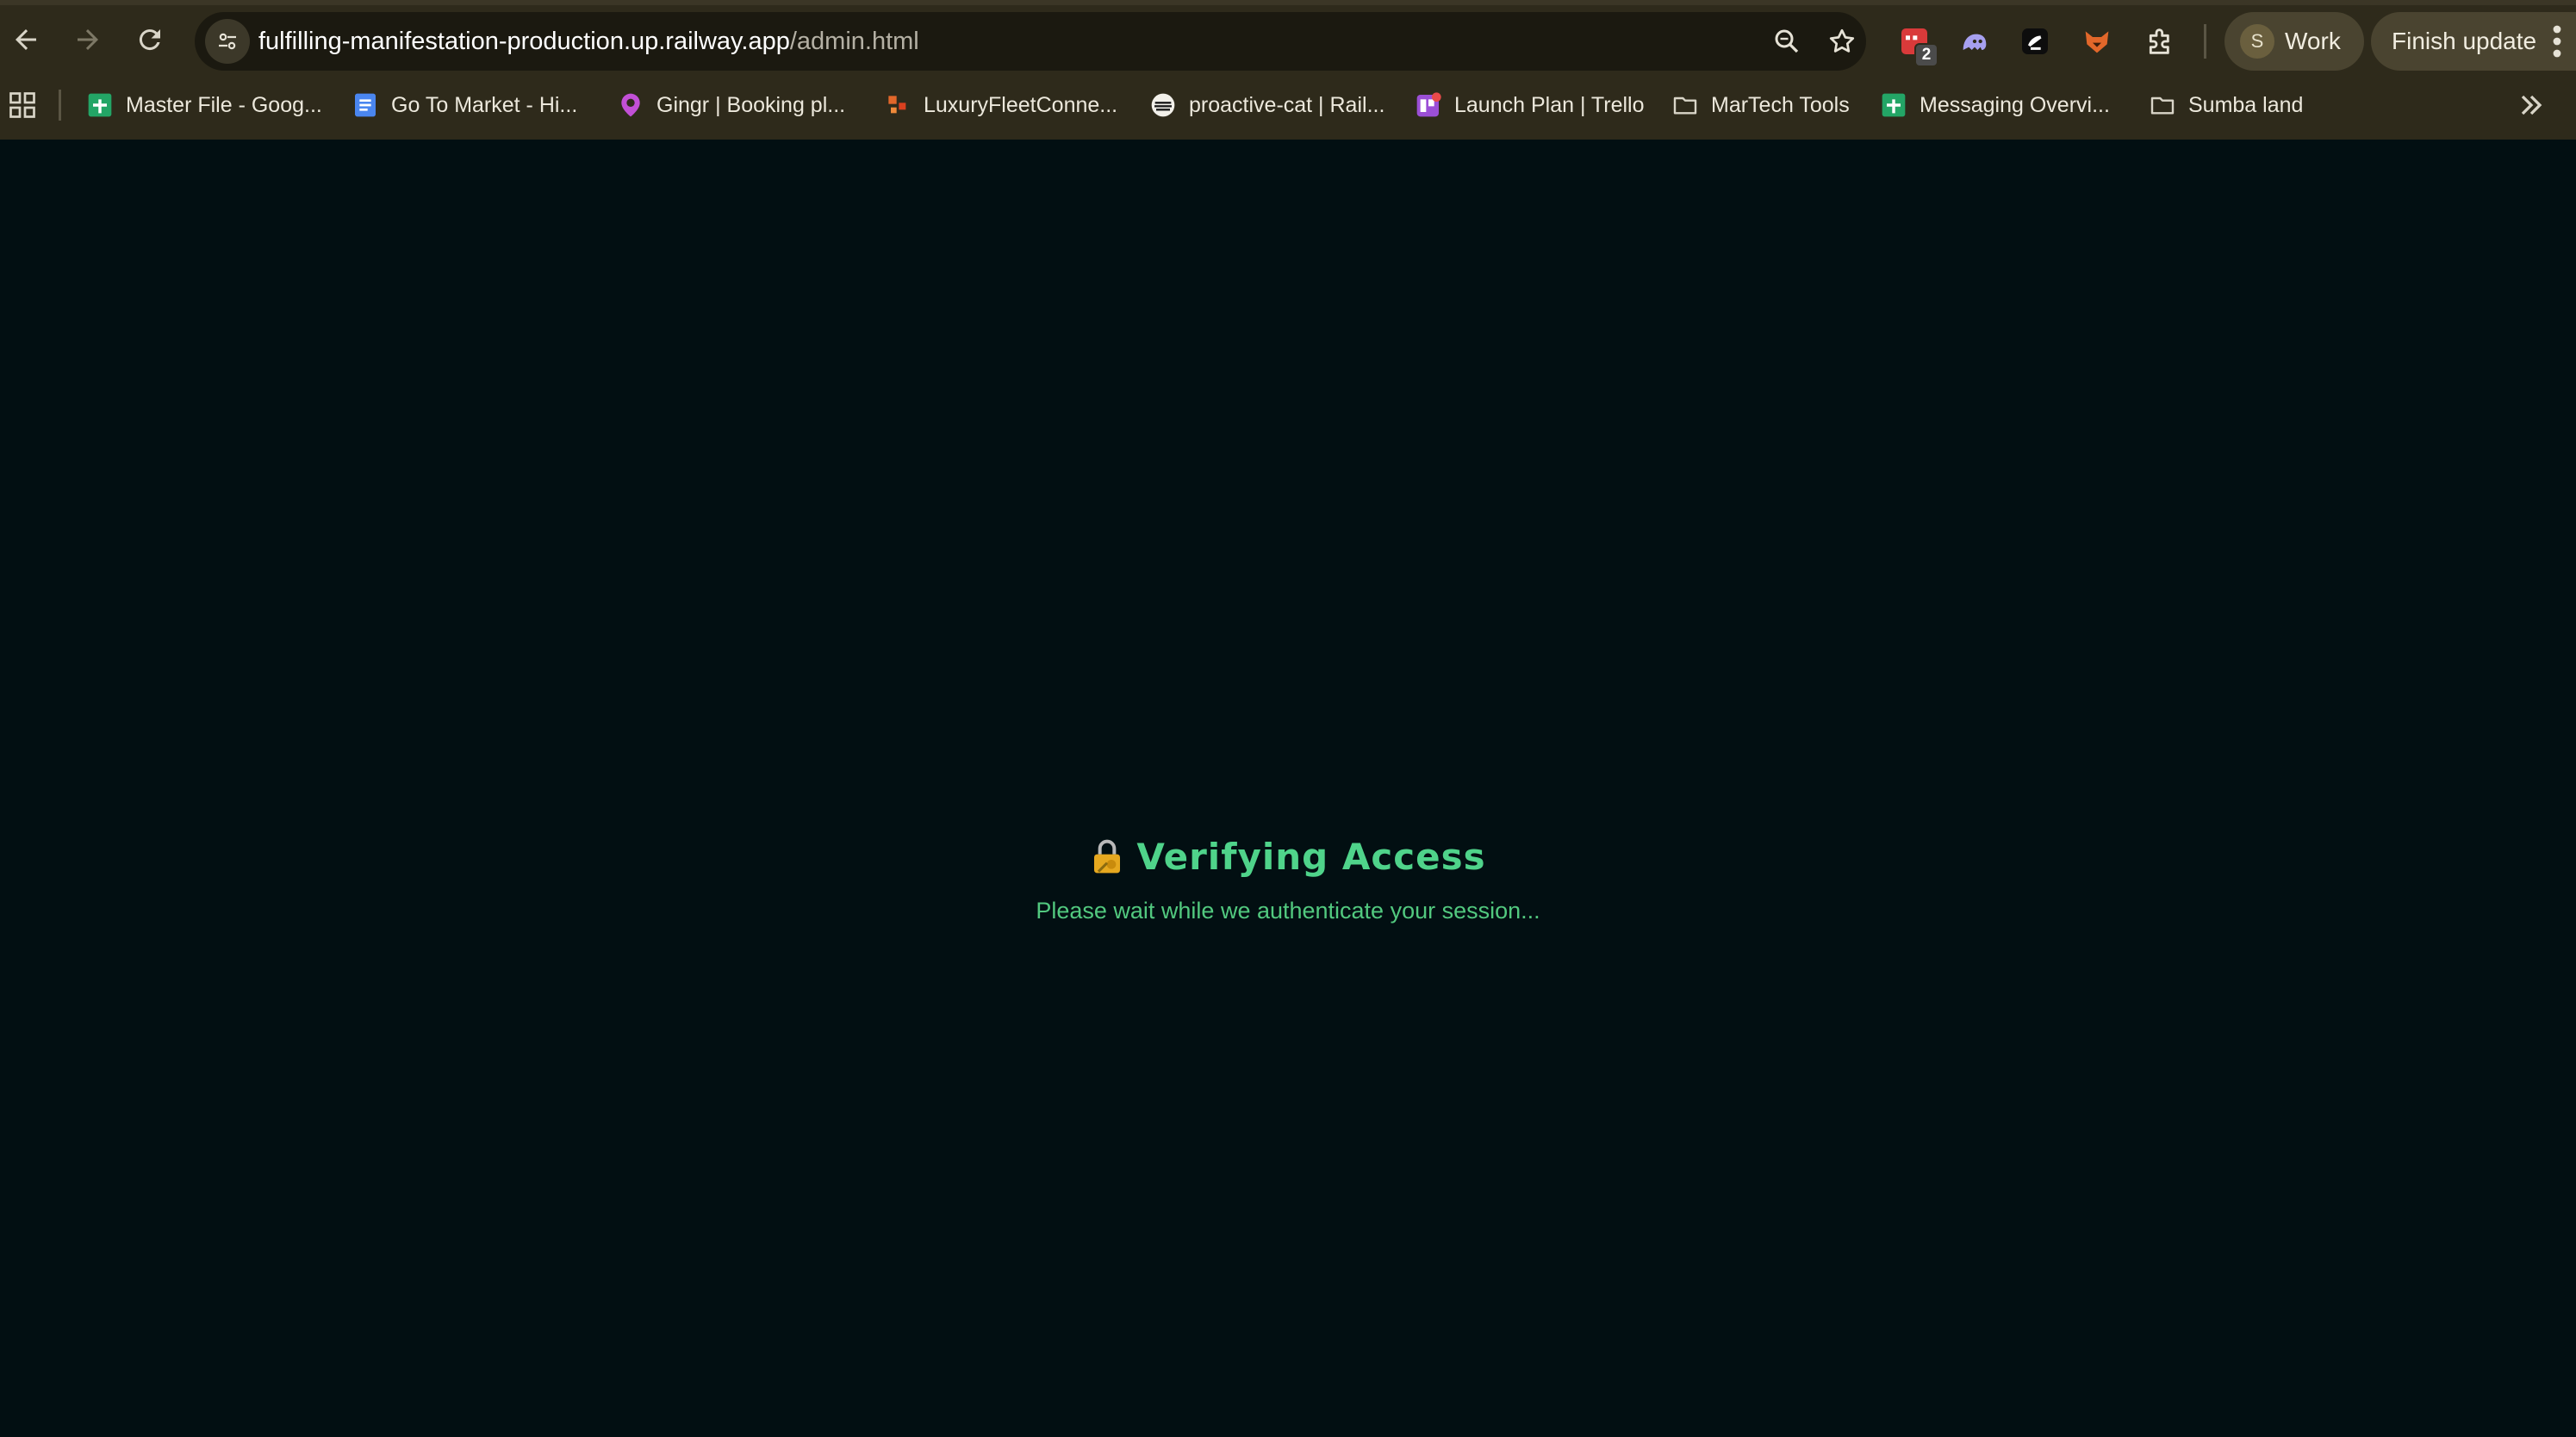  I want to click on luxury-fleet-icon, so click(897, 105).